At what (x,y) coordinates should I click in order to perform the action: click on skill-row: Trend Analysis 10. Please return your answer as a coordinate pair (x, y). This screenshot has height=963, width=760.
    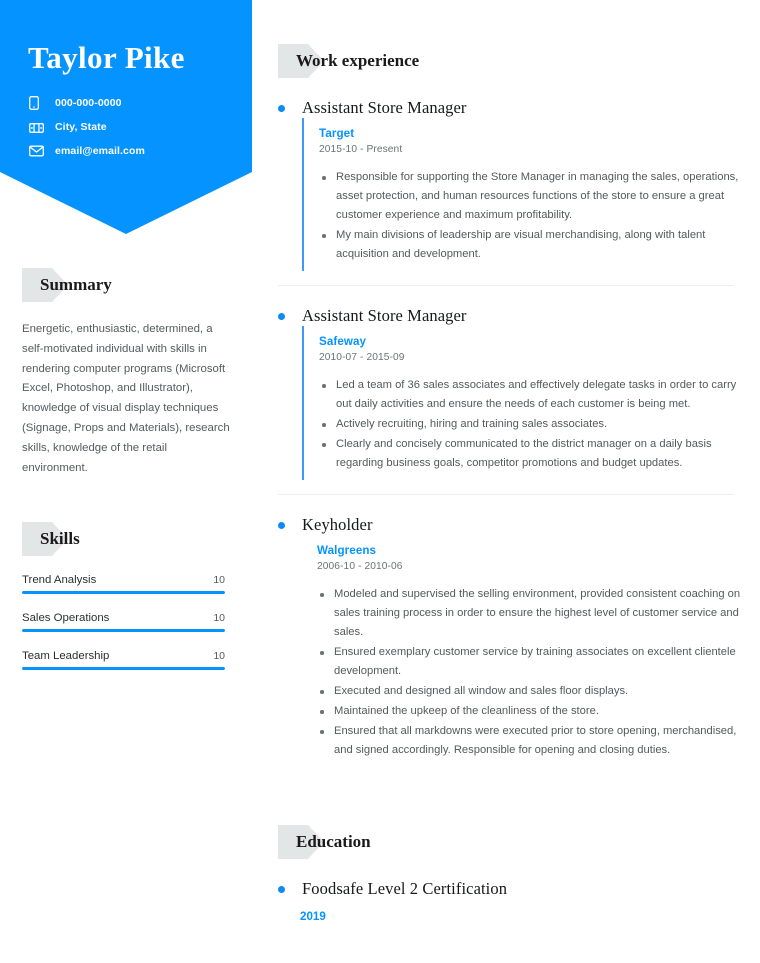
    Looking at the image, I should click on (123, 580).